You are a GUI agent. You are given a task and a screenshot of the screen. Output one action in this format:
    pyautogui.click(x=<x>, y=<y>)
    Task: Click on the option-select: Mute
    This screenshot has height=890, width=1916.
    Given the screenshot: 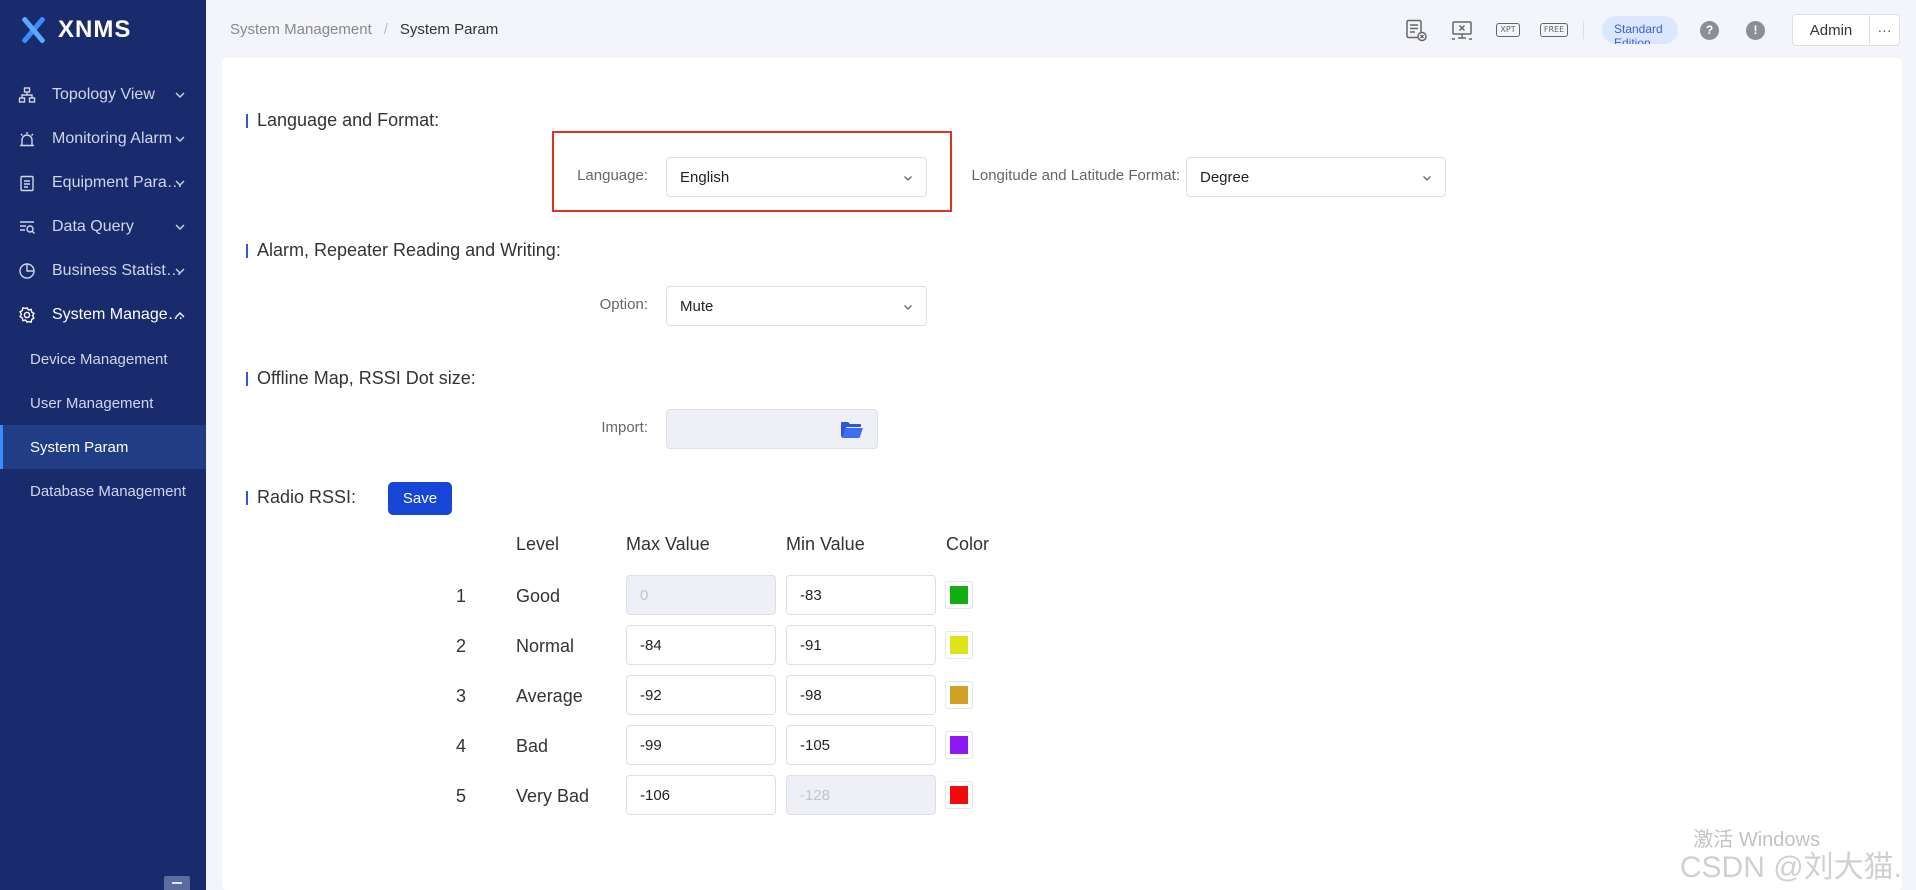 What is the action you would take?
    pyautogui.click(x=796, y=306)
    